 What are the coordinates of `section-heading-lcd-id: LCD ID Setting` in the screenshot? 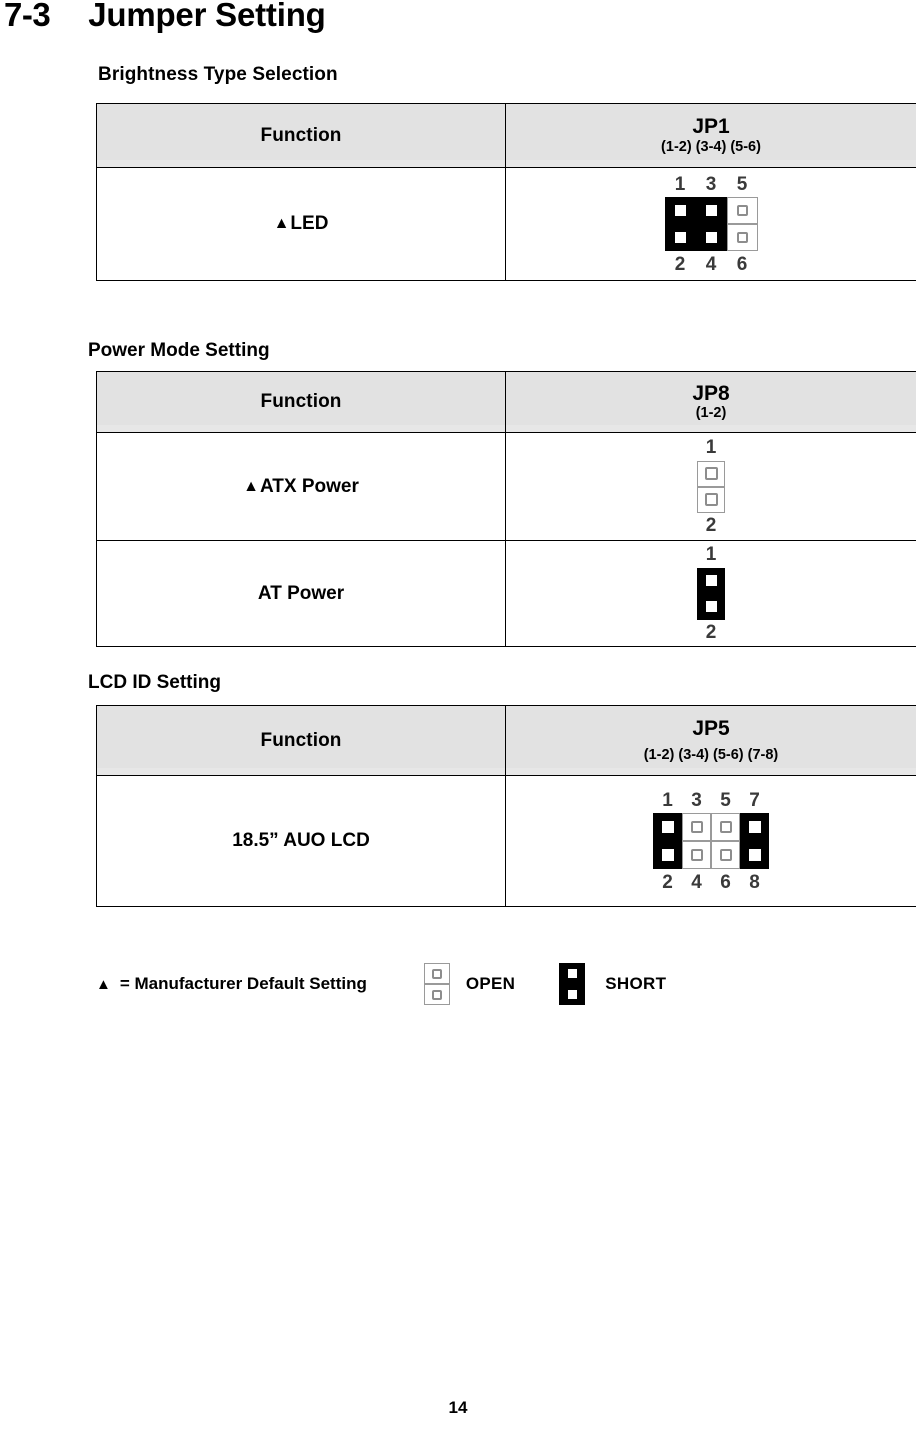 It's located at (154, 682).